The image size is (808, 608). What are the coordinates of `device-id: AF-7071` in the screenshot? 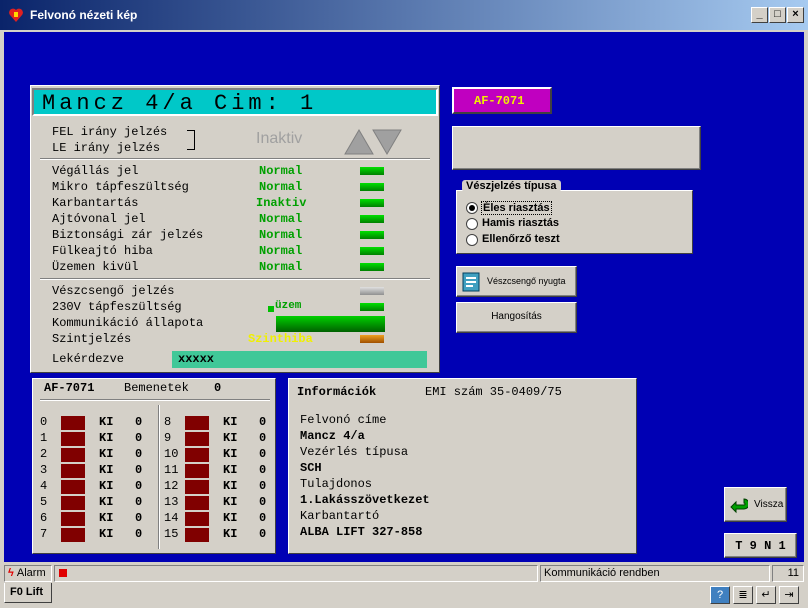 It's located at (499, 101).